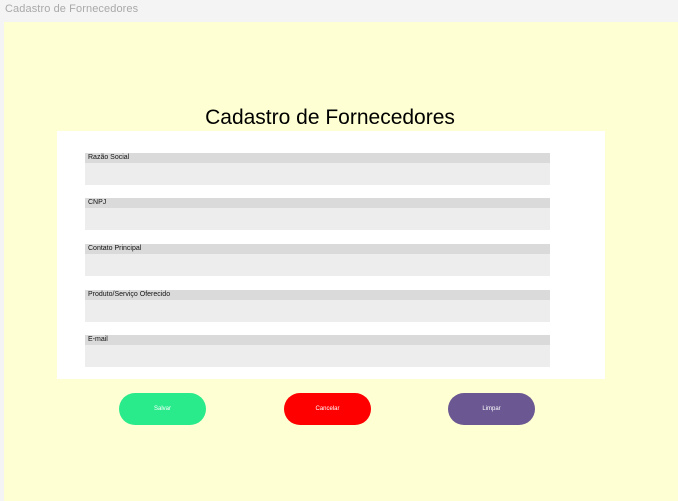 This screenshot has height=501, width=678. I want to click on cancel-button: Cancelar, so click(327, 409).